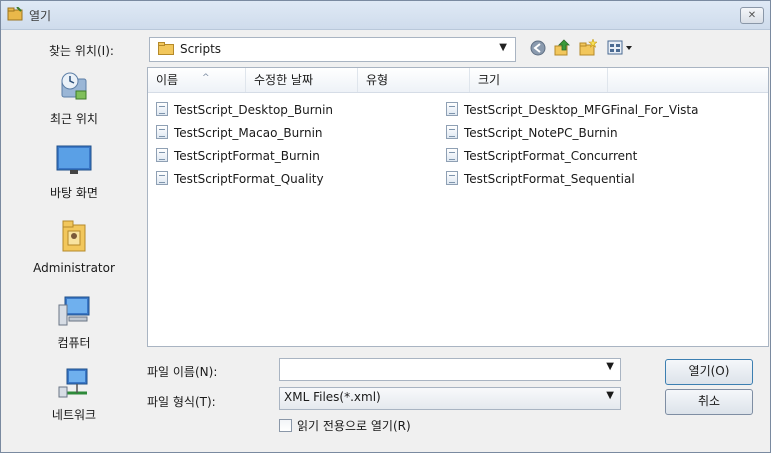  I want to click on close-button: ✕, so click(752, 15).